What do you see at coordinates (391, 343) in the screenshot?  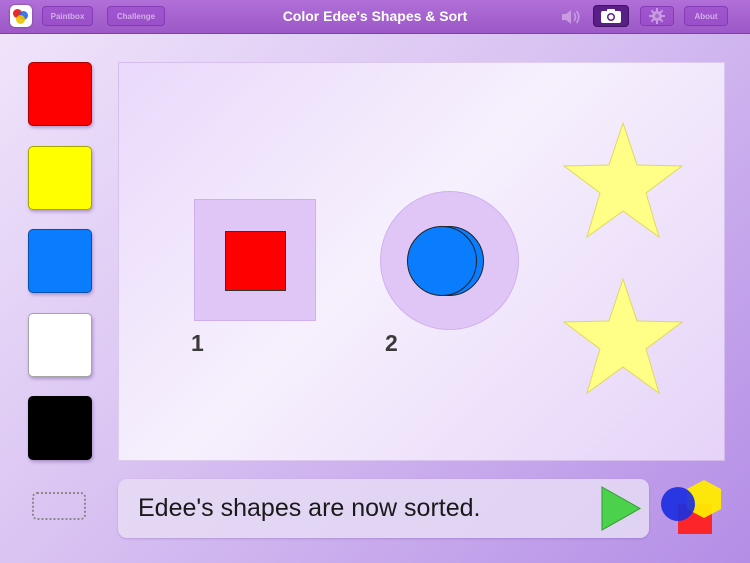 I see `slot-2-label: 2` at bounding box center [391, 343].